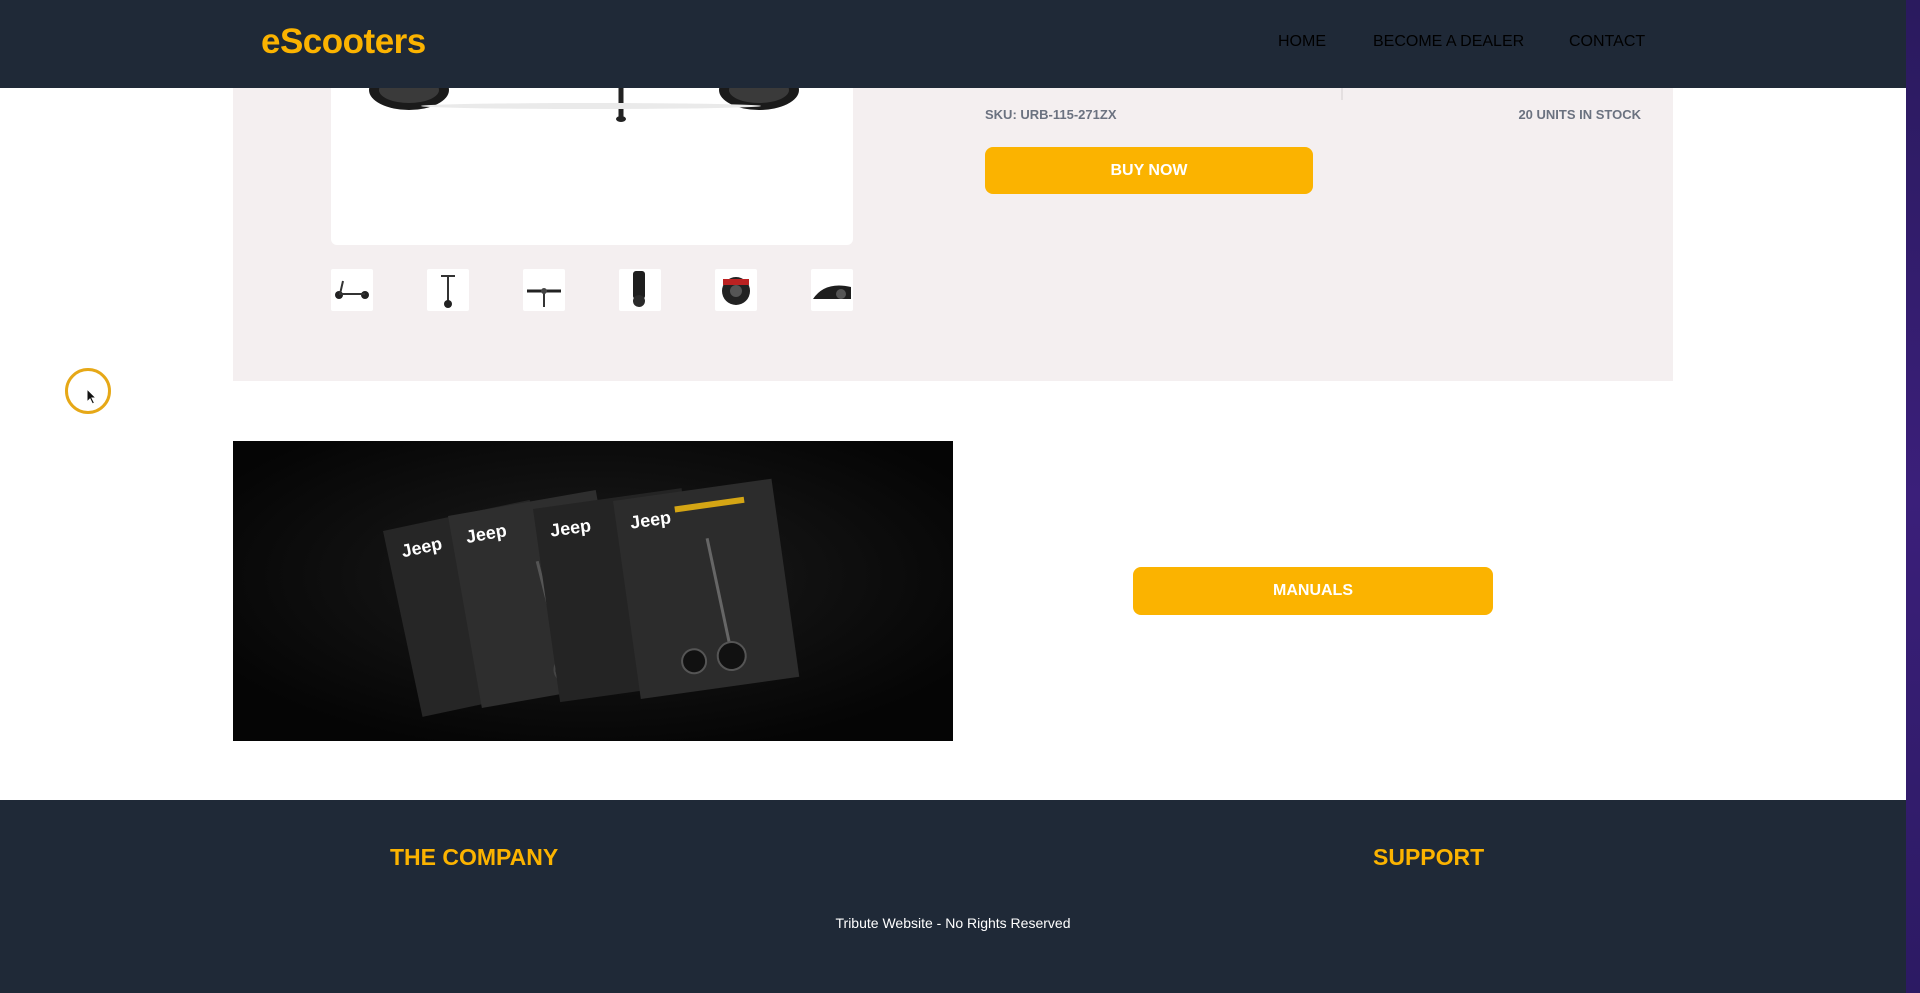 This screenshot has width=1920, height=993. I want to click on thumbnail-detail-view, so click(832, 290).